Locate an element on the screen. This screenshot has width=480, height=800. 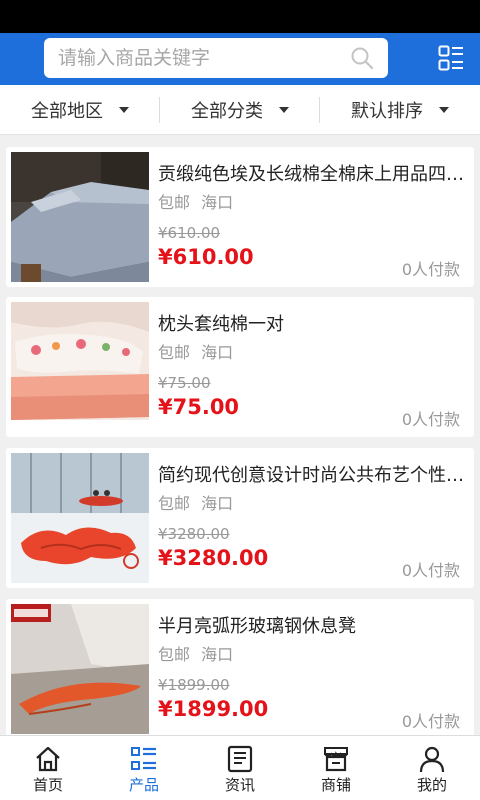
current-price: ¥3280.00 is located at coordinates (213, 558).